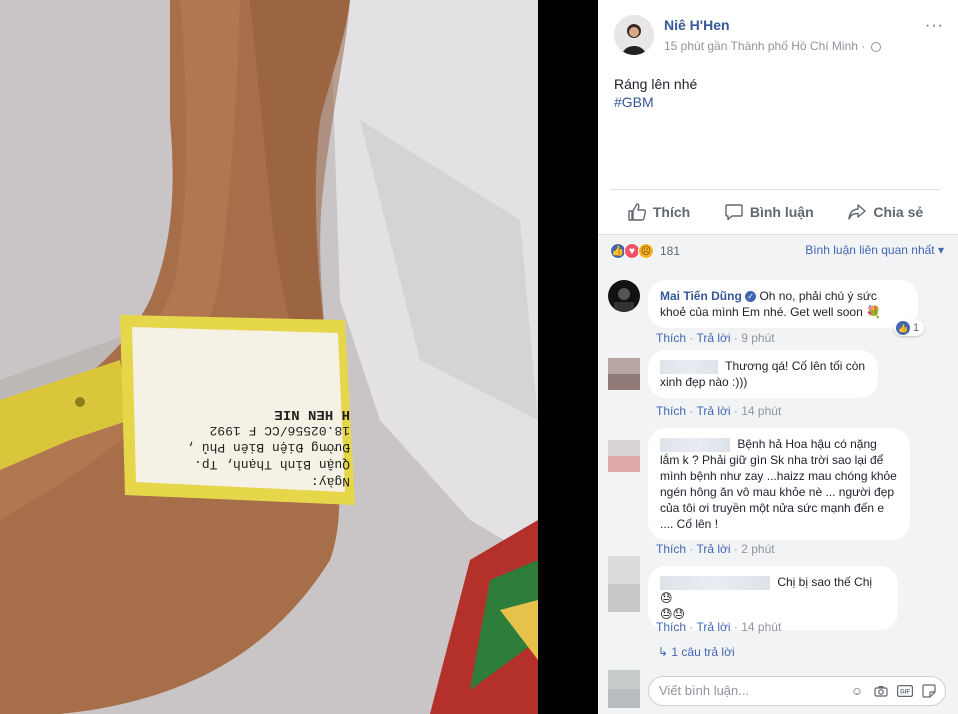 Image resolution: width=958 pixels, height=714 pixels. Describe the element at coordinates (898, 212) in the screenshot. I see `share-label: Chia sẻ` at that location.